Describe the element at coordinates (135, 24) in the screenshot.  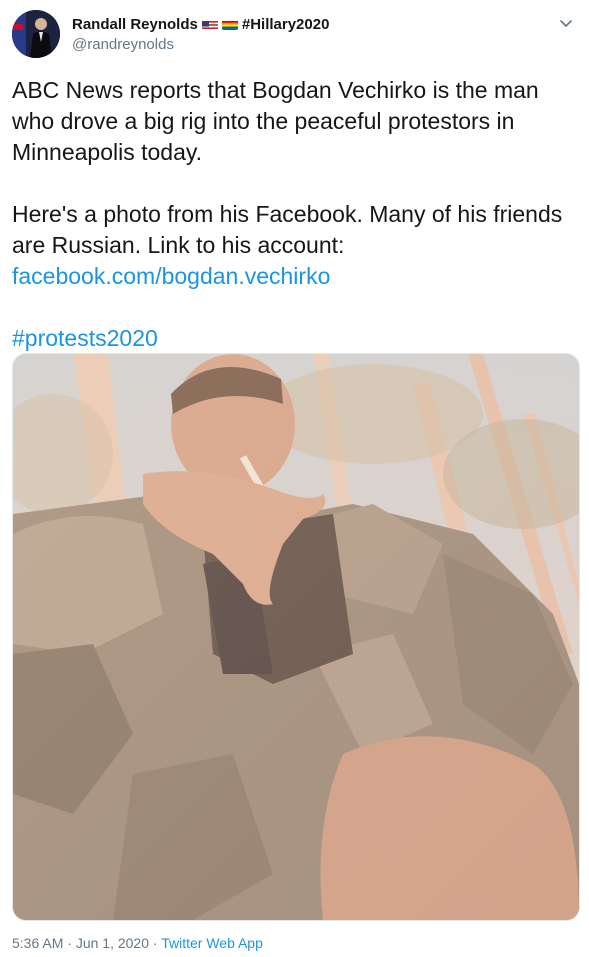
I see `display-name: Randall Reynolds` at that location.